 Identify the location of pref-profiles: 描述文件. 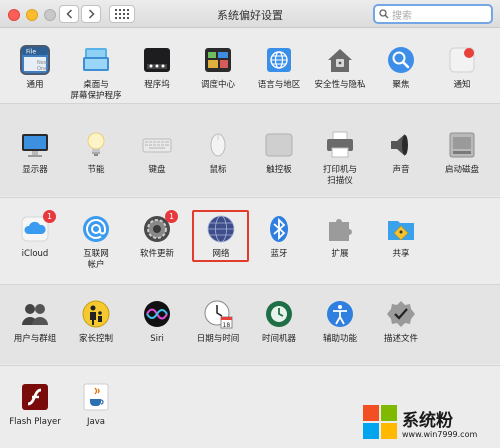
(401, 322).